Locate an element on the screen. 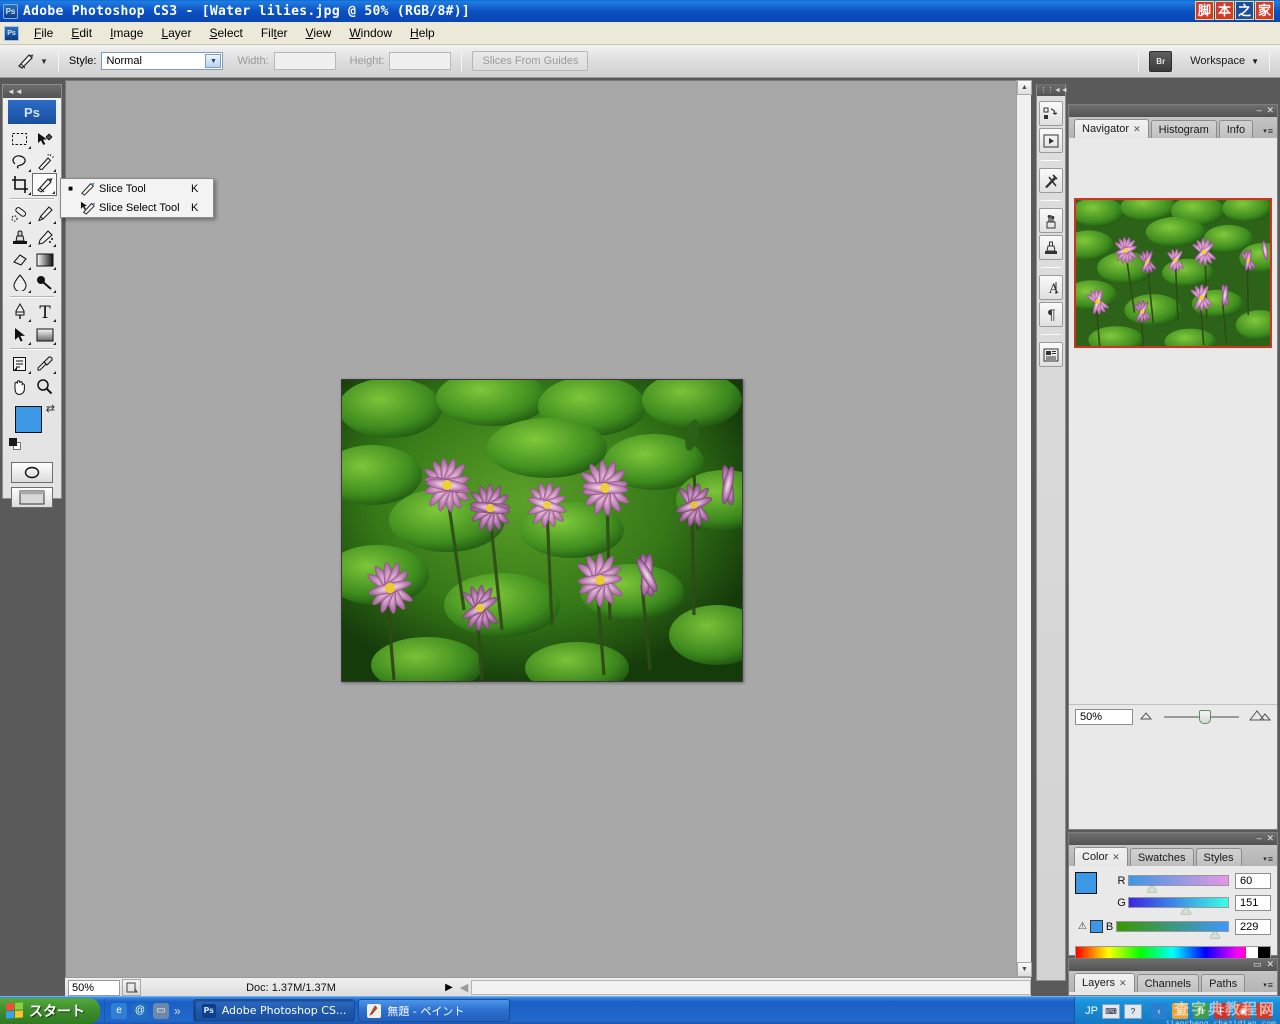 Image resolution: width=1280 pixels, height=1024 pixels. clone-stamp-tool is located at coordinates (19, 236).